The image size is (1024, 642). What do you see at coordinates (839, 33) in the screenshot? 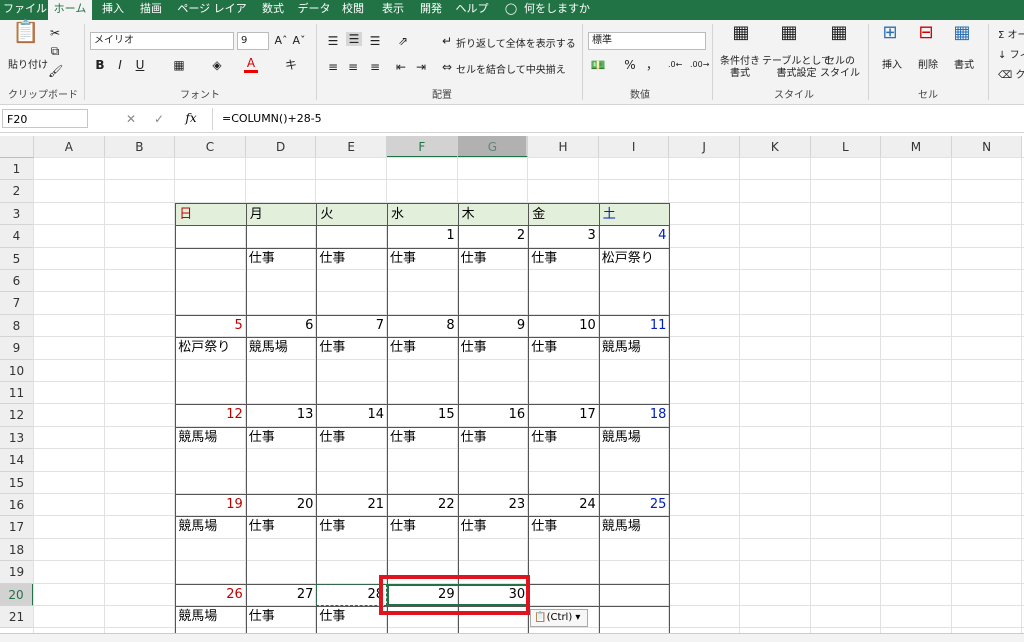
I see `cell-styles-icon: ▦` at bounding box center [839, 33].